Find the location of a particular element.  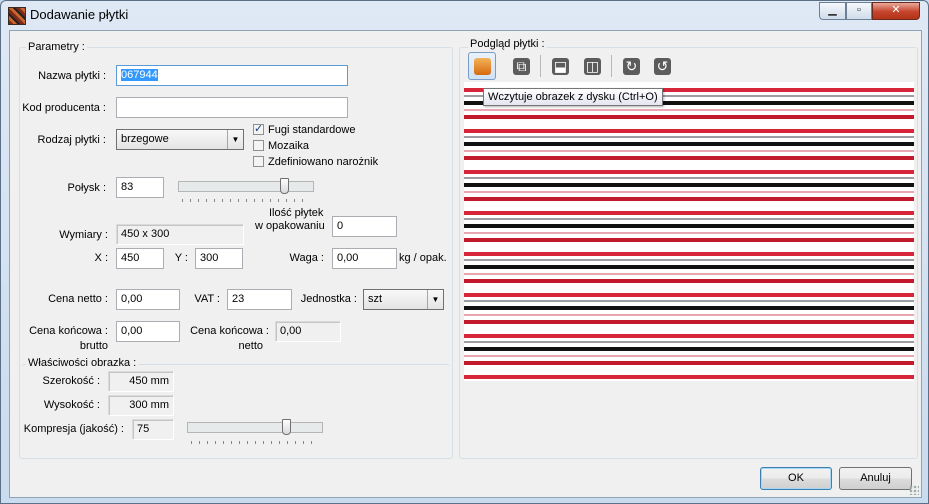

y-label: Y : is located at coordinates (181, 258).